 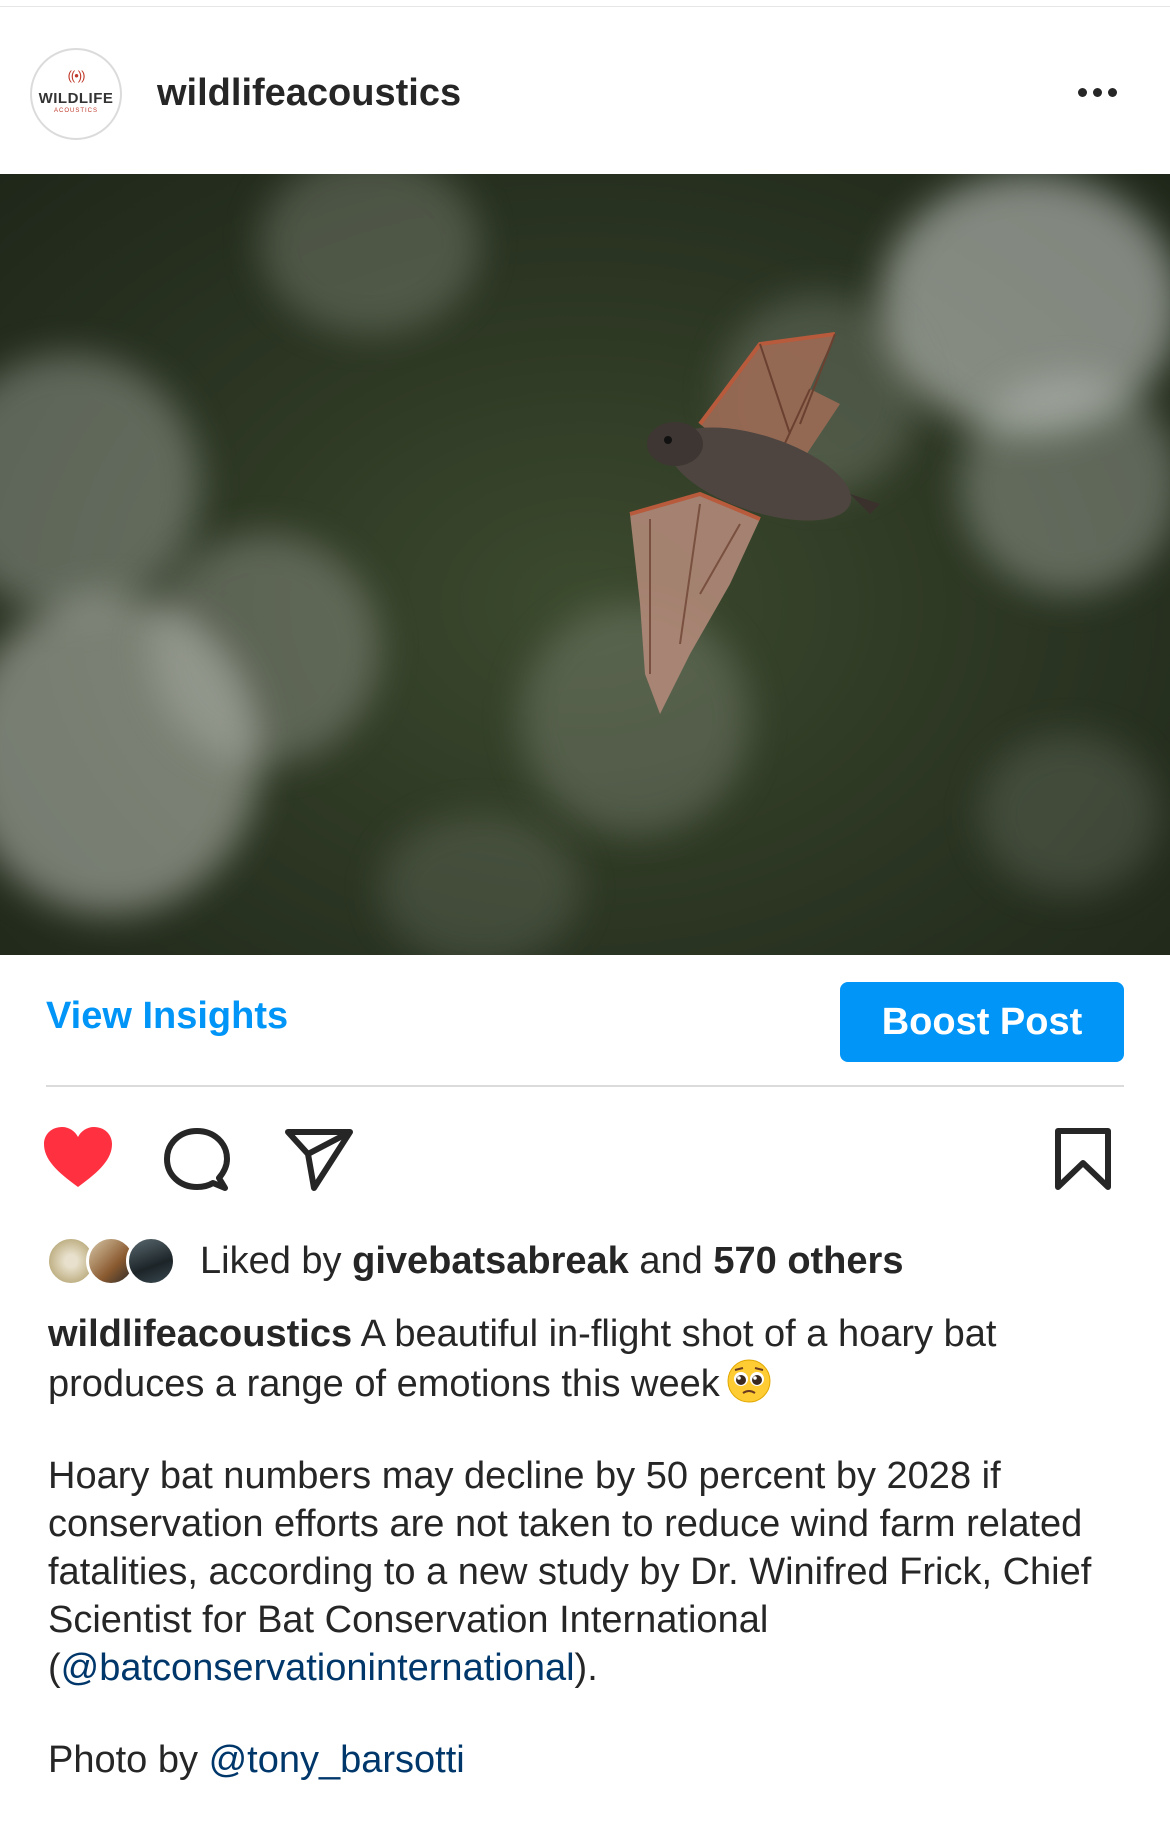 I want to click on comment-icon, so click(x=197, y=1161).